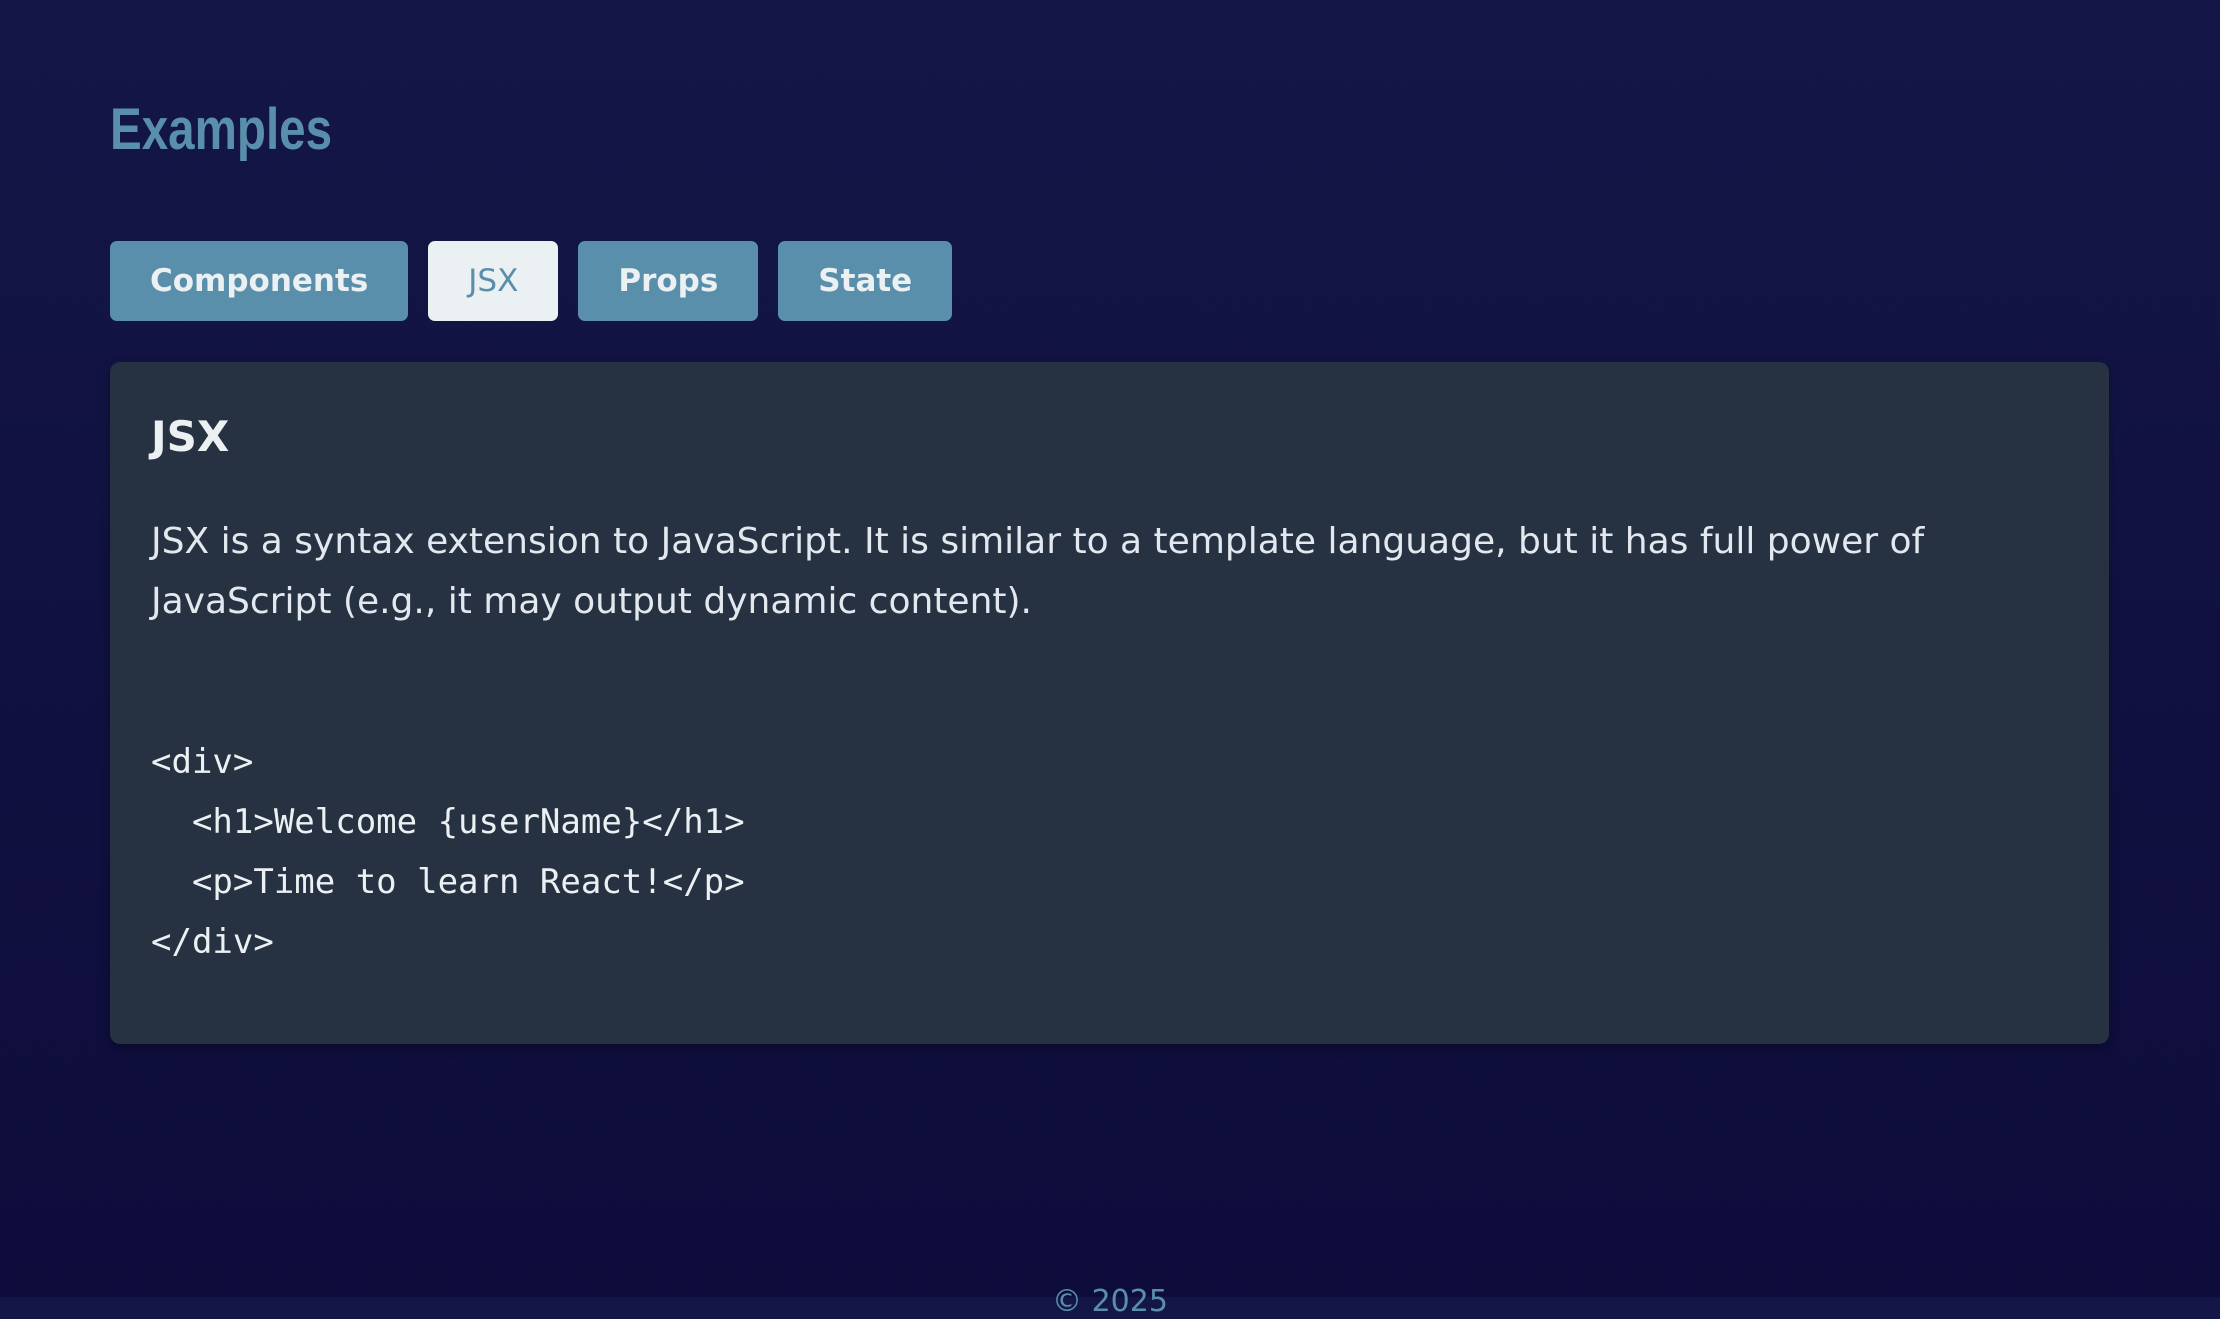 The image size is (2220, 1319). What do you see at coordinates (493, 281) in the screenshot?
I see `tab-jsx: JSX` at bounding box center [493, 281].